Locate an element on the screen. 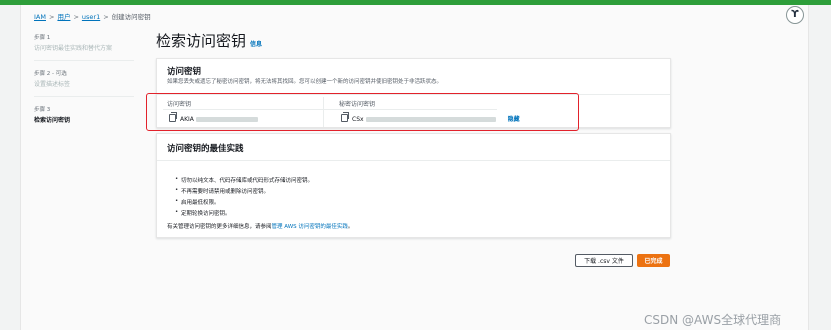 The height and width of the screenshot is (330, 831). page-title-text: 检索访问密钥 is located at coordinates (201, 41).